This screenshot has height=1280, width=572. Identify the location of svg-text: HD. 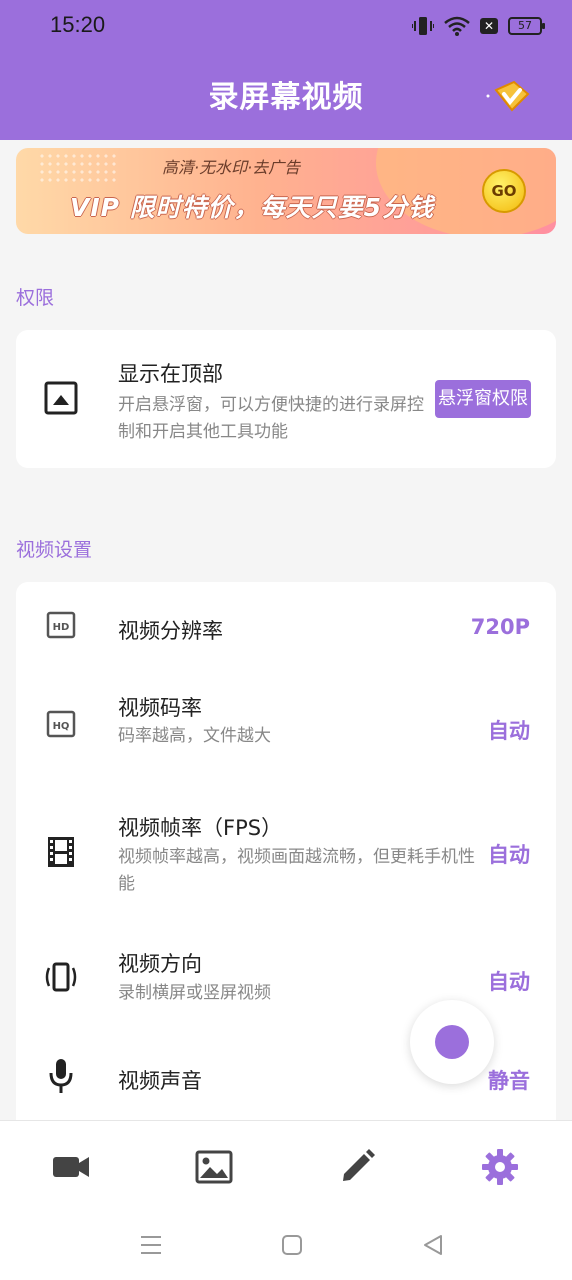
(61, 627).